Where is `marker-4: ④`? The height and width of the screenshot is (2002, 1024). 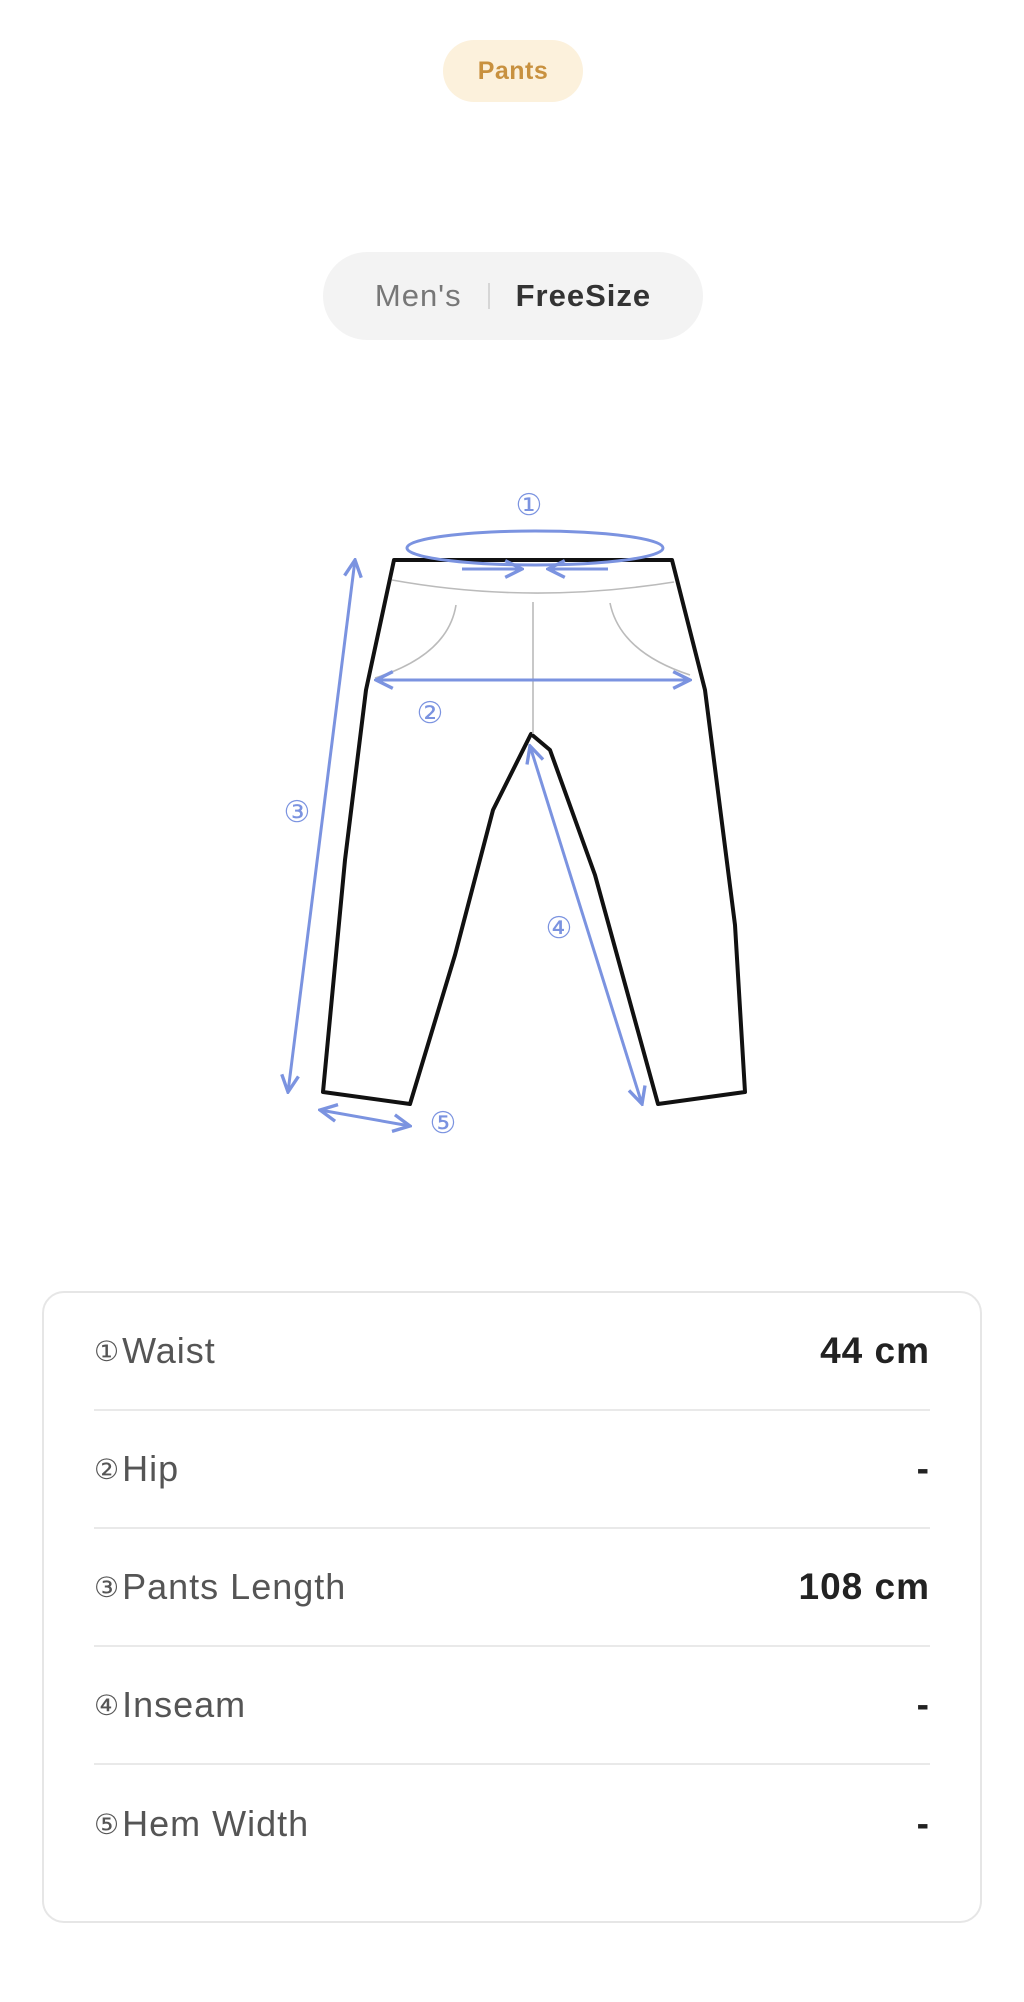
marker-4: ④ is located at coordinates (559, 928).